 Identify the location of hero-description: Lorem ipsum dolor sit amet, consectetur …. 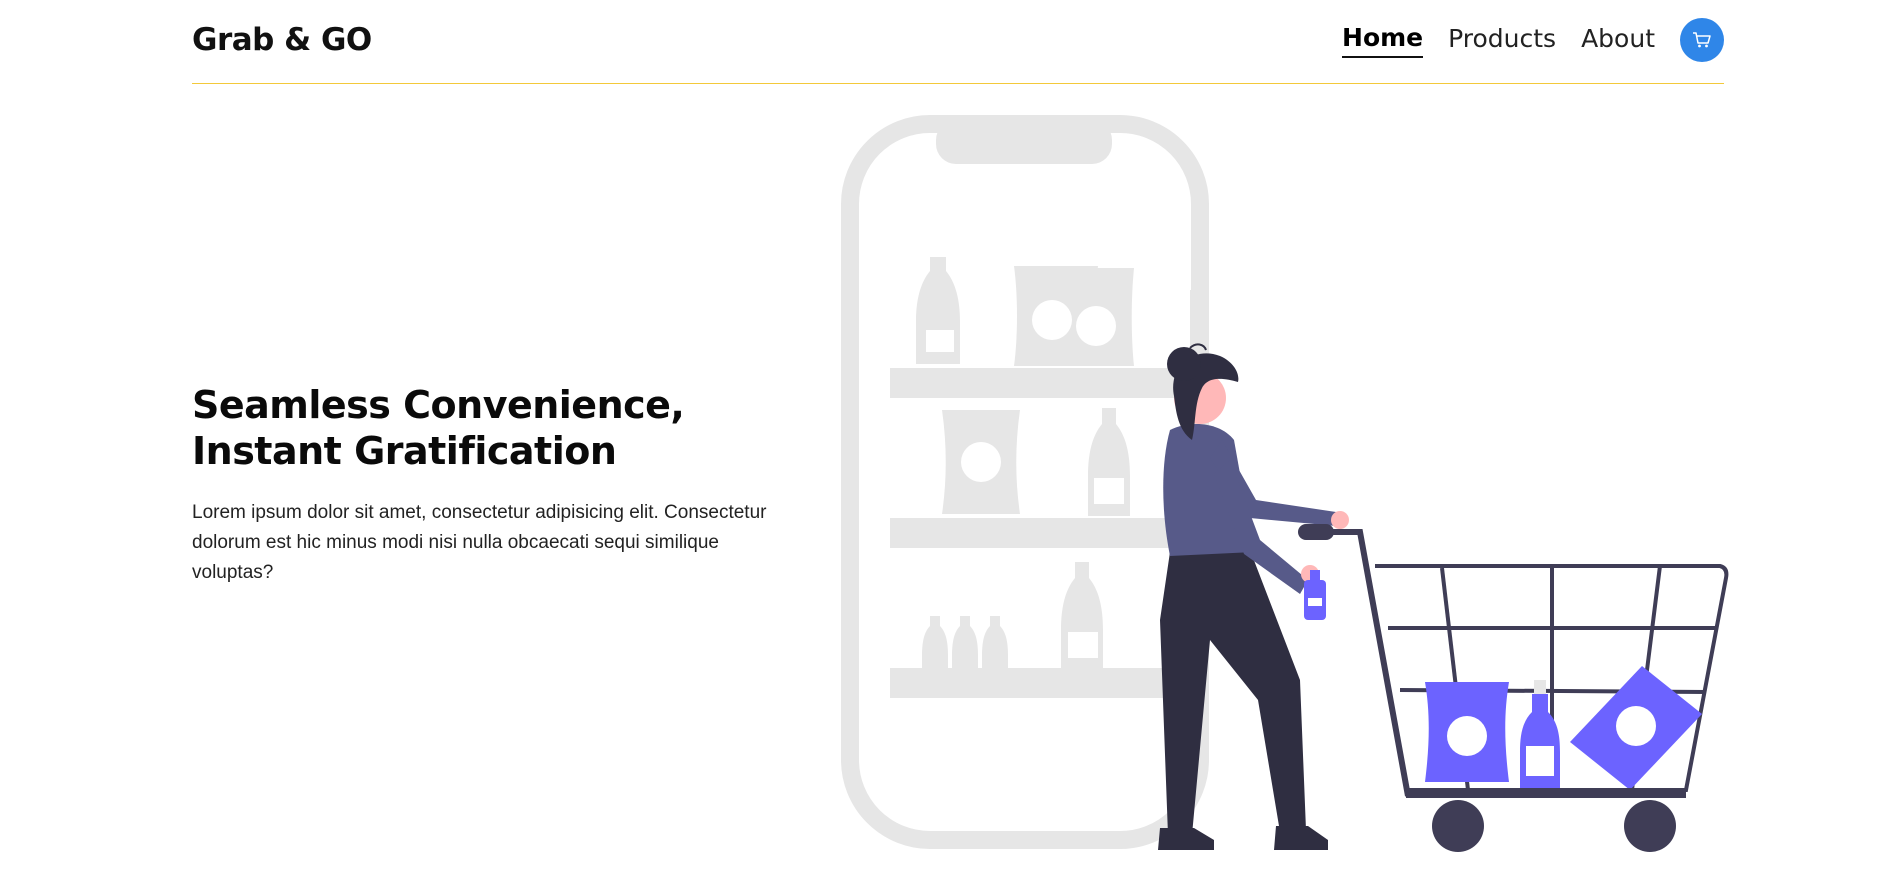
(479, 542).